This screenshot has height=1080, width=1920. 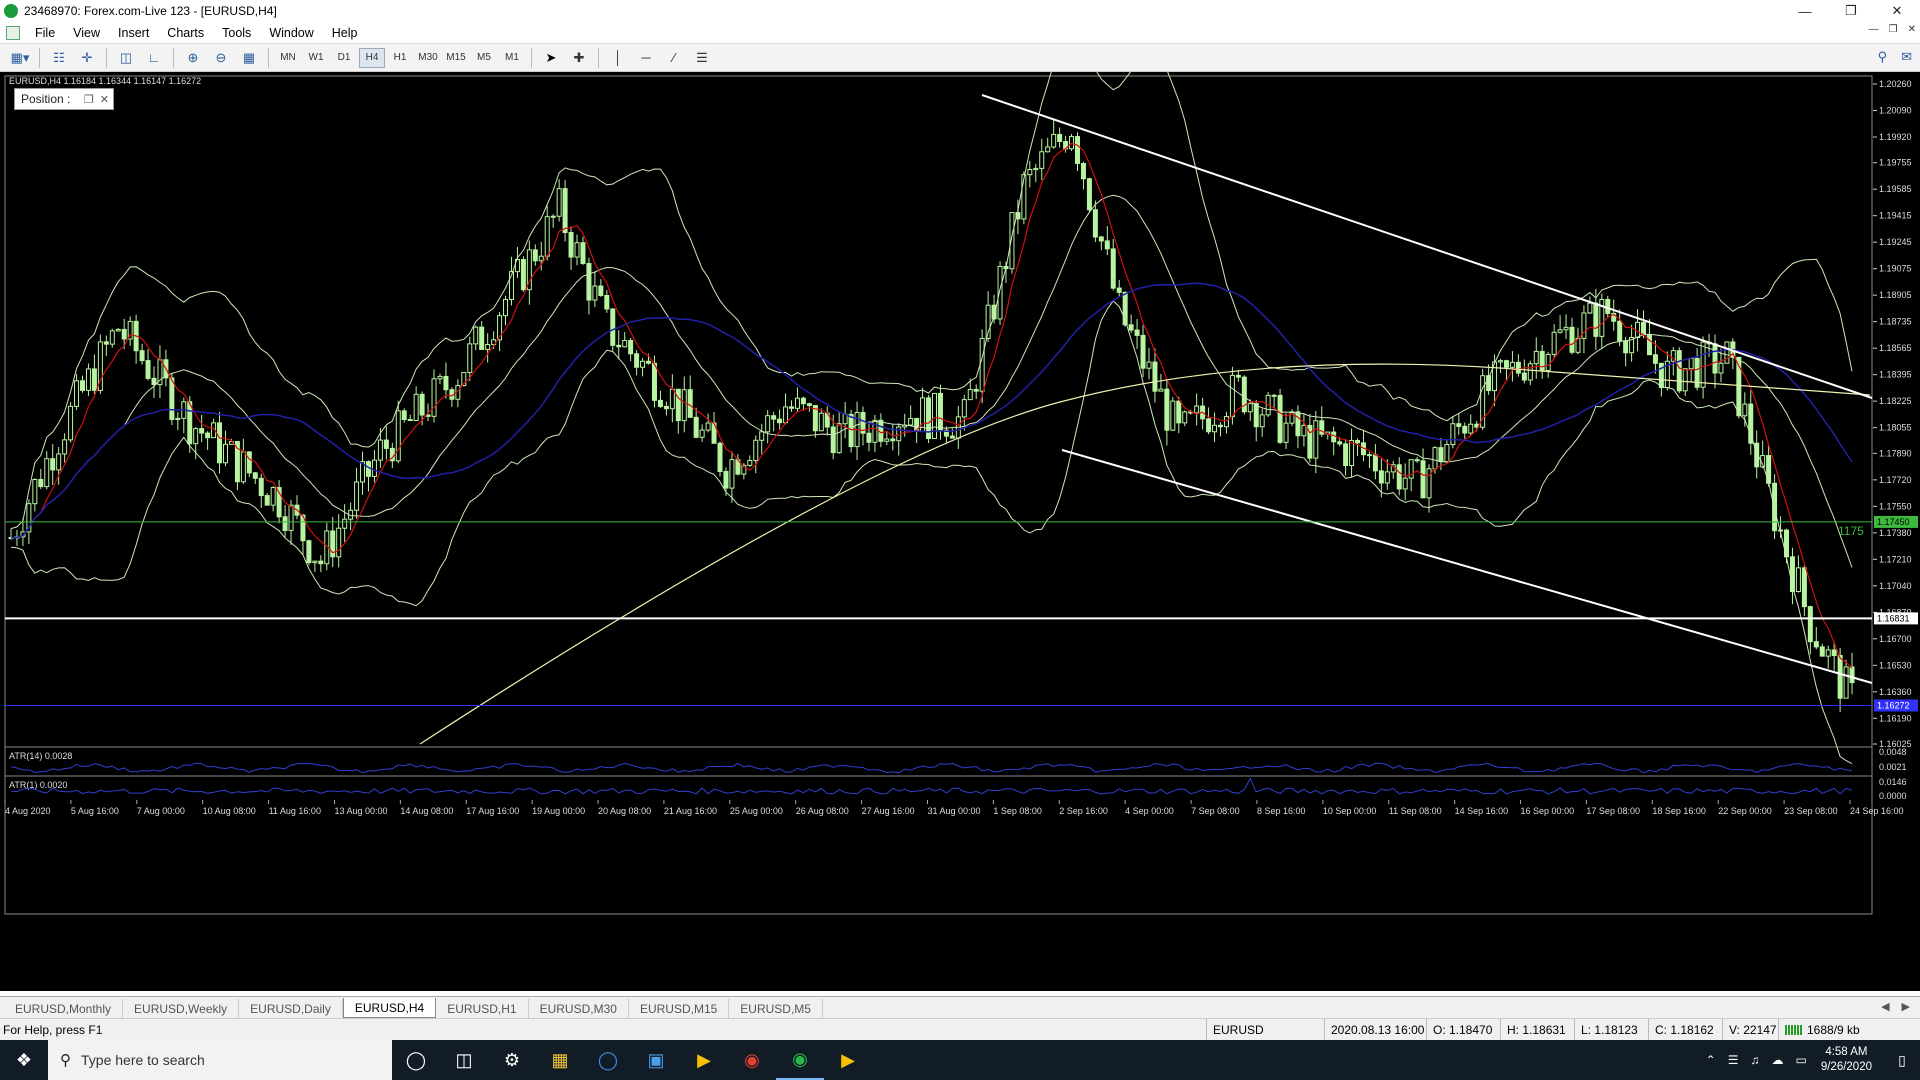 What do you see at coordinates (45, 33) in the screenshot?
I see `menu-file: File` at bounding box center [45, 33].